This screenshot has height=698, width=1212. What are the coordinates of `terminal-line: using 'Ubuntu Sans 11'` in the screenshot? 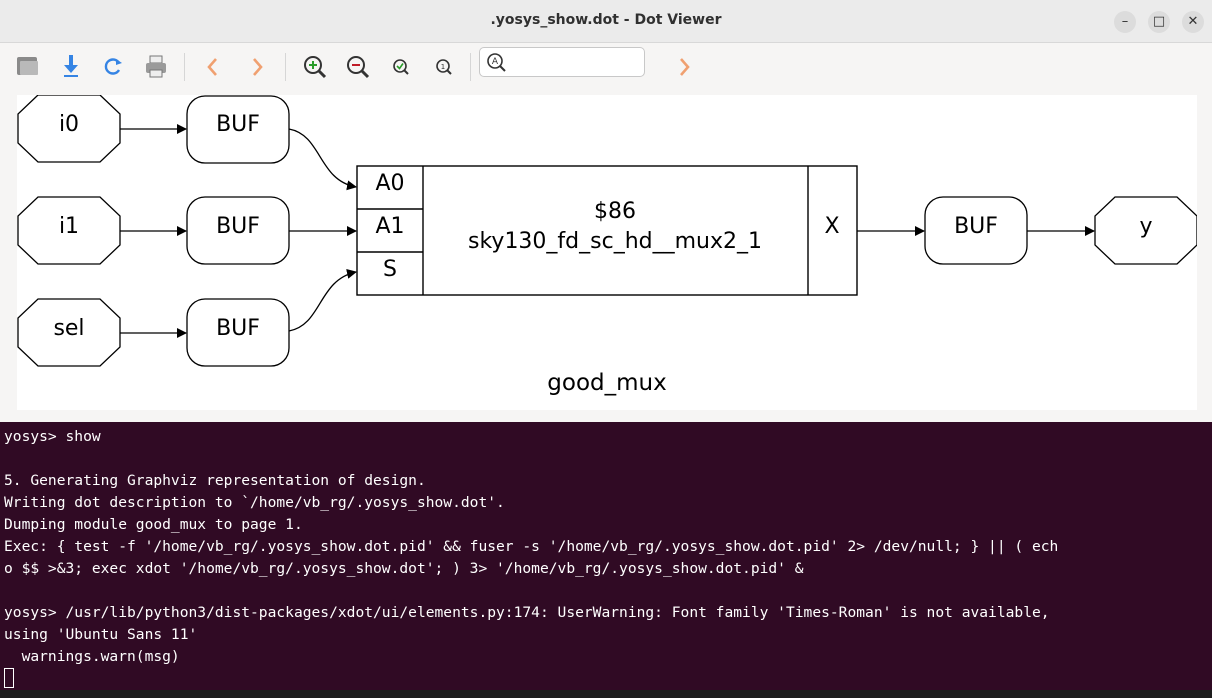 It's located at (101, 634).